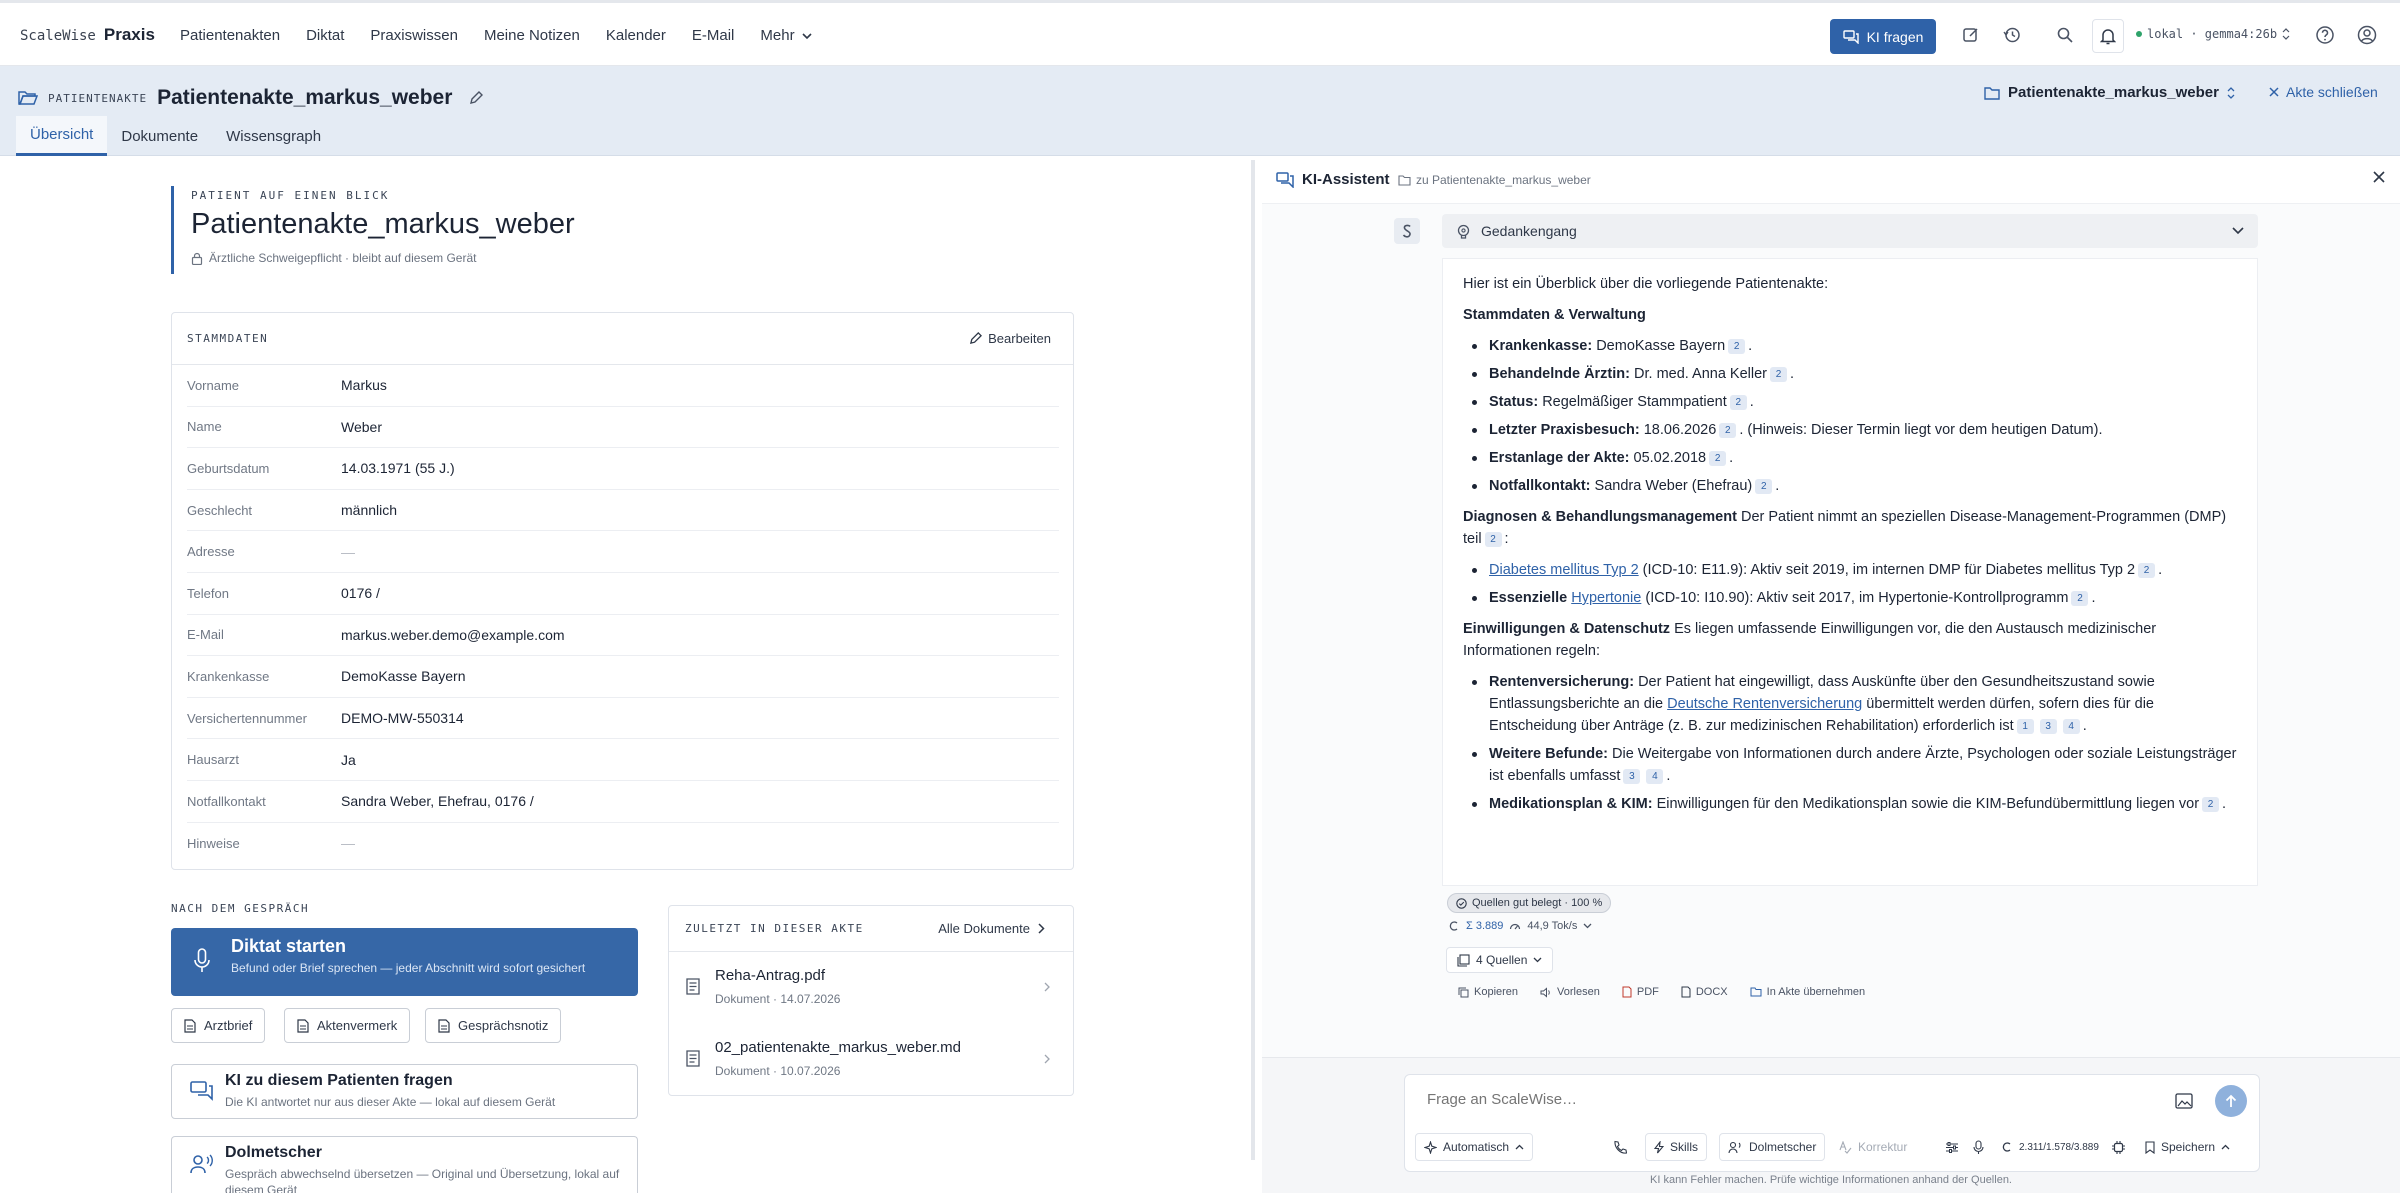  Describe the element at coordinates (398, 468) in the screenshot. I see `field-value: 14.03.1971 (55 J.)` at that location.